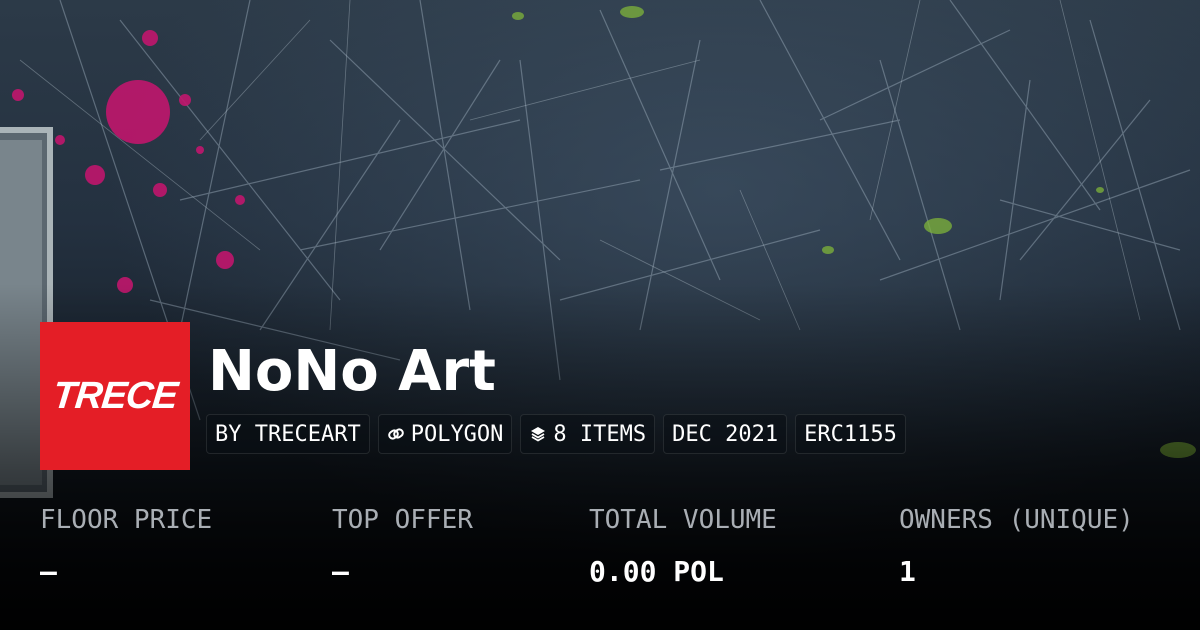  Describe the element at coordinates (1016, 552) in the screenshot. I see `stat-owners: OWNERS (UNIQUE) 1` at that location.